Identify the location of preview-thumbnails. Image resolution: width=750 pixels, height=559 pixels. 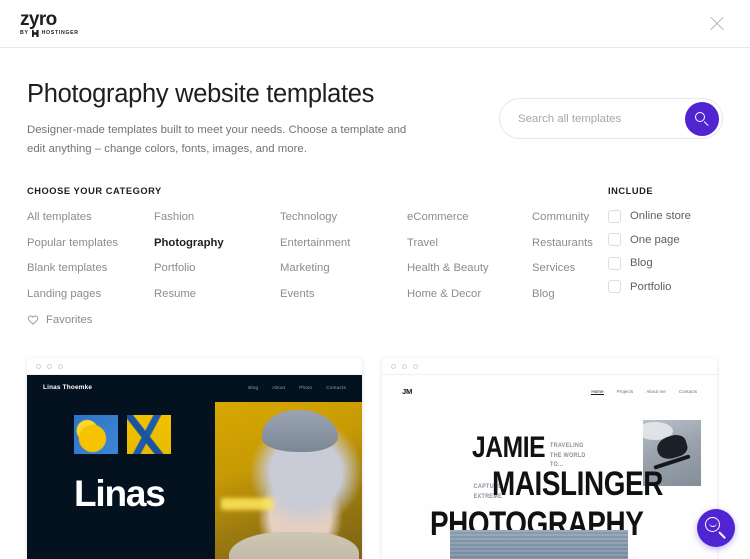
(122, 435).